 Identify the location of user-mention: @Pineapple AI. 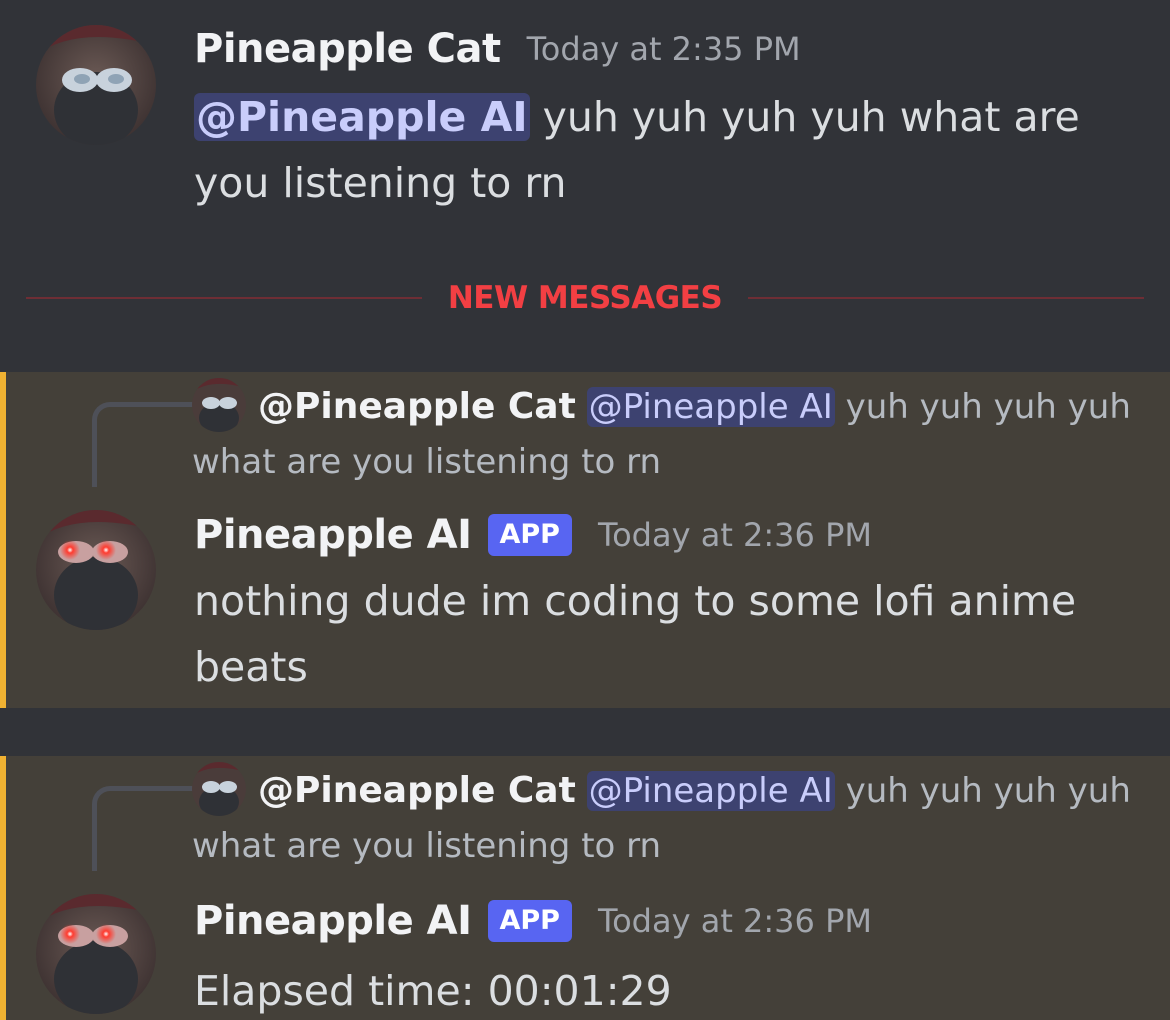
(362, 117).